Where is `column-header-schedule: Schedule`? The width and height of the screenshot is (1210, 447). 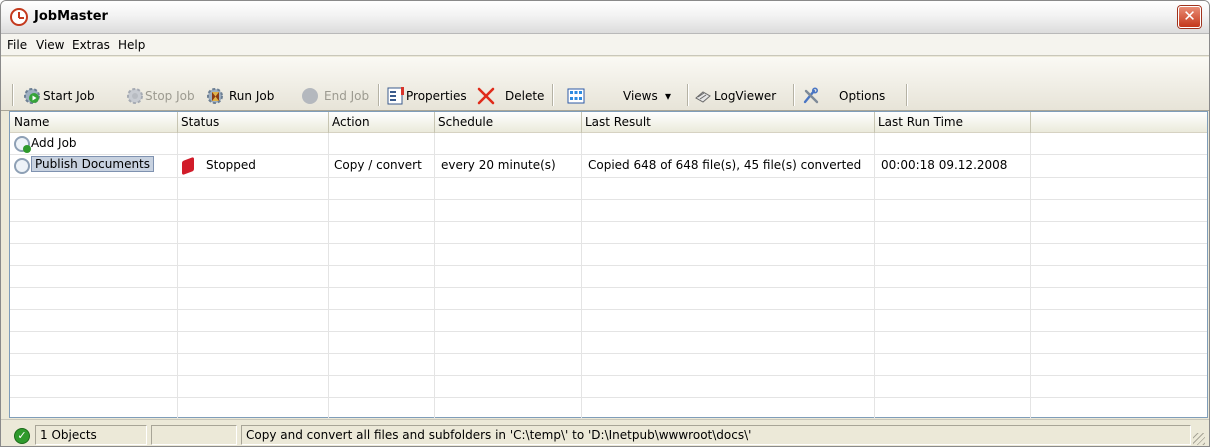
column-header-schedule: Schedule is located at coordinates (465, 122).